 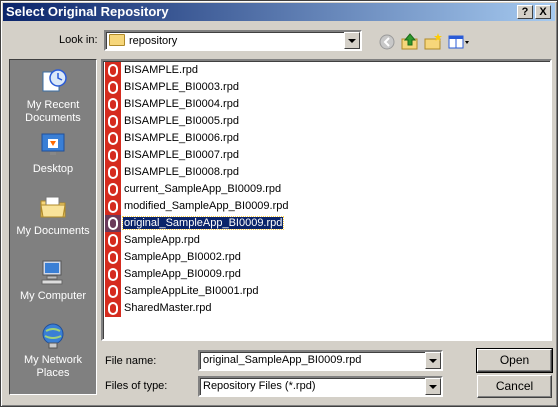 What do you see at coordinates (53, 207) in the screenshot?
I see `my-documents-icon` at bounding box center [53, 207].